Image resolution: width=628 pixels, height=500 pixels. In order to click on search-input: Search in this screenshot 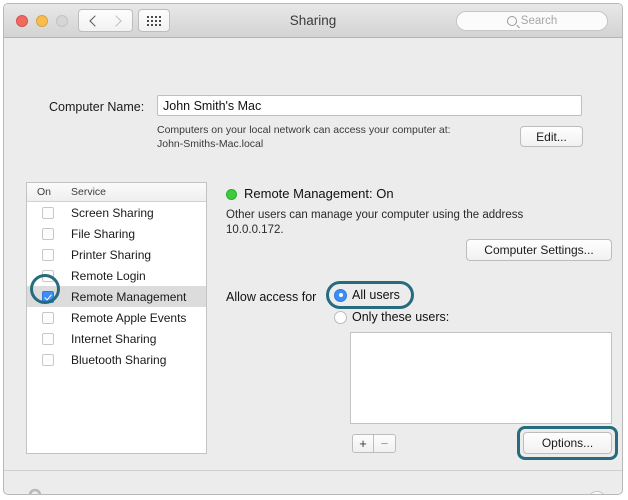, I will do `click(532, 21)`.